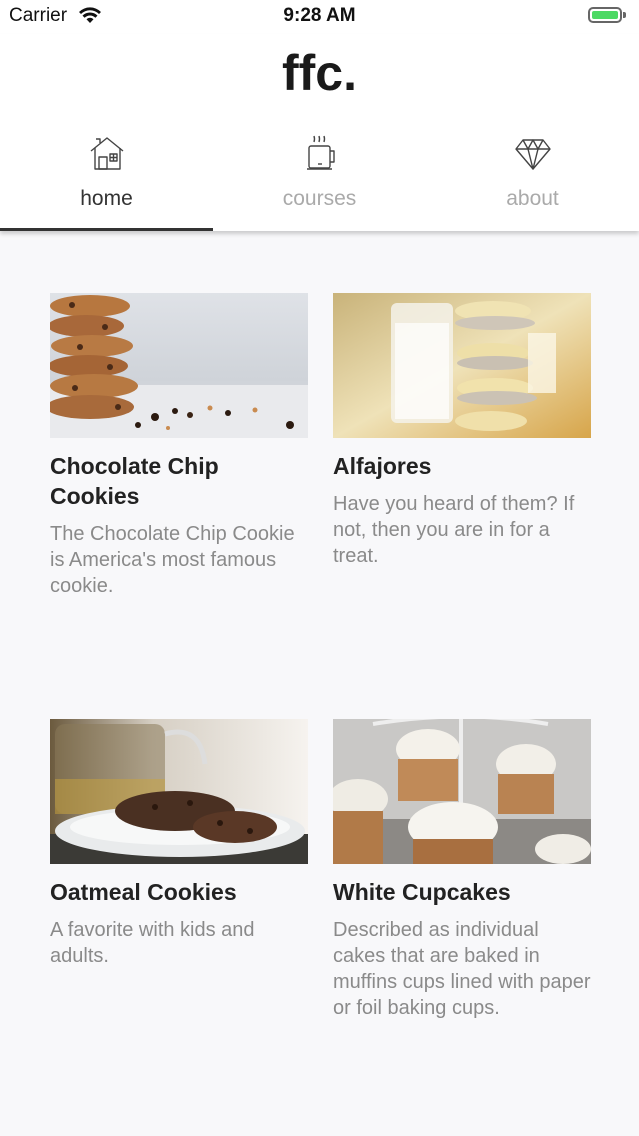  Describe the element at coordinates (382, 466) in the screenshot. I see `card-title: Alfajores` at that location.